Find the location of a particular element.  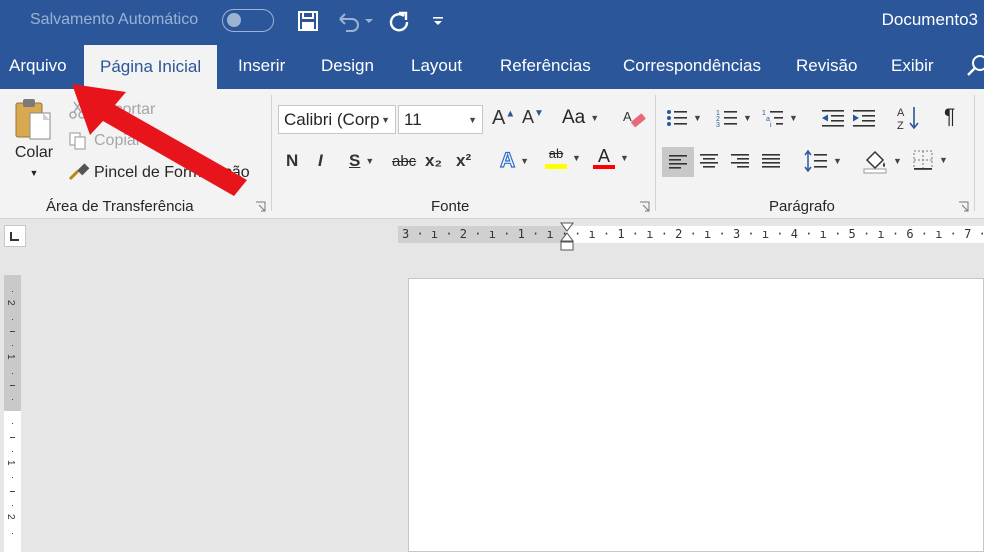

show-formatting-marks-button: ¶ is located at coordinates (949, 117).